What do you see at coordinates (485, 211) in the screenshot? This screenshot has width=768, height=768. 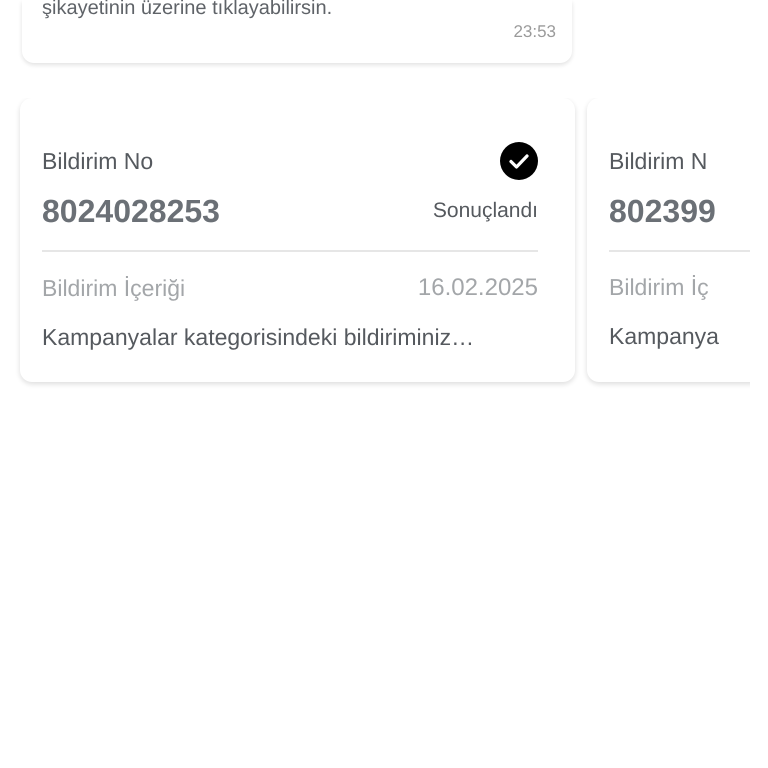 I see `status-text: Sonuçlandı` at bounding box center [485, 211].